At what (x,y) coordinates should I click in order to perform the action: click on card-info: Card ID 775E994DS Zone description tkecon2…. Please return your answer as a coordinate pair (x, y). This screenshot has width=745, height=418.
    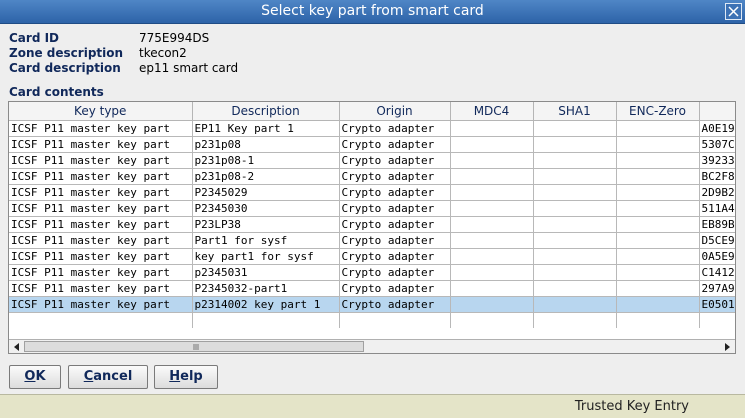
    Looking at the image, I should click on (123, 53).